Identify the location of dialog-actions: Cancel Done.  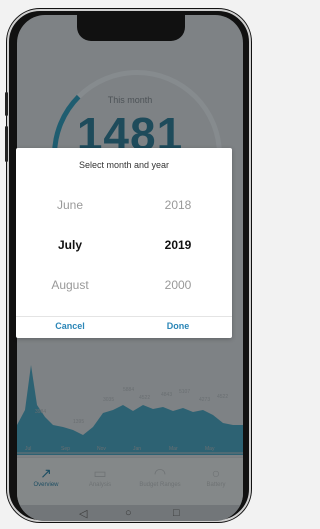
(124, 327).